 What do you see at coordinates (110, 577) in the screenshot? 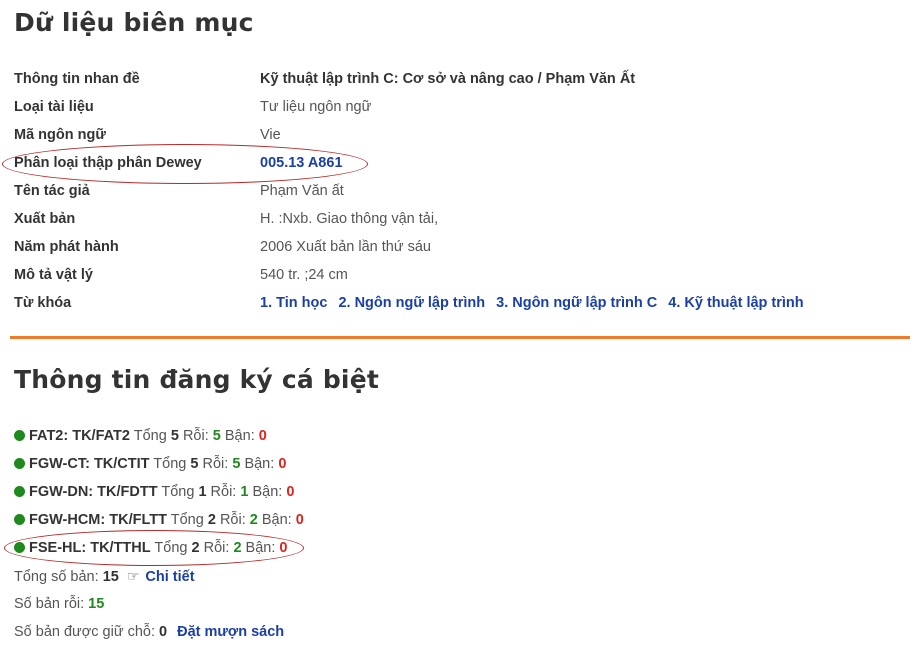
I see `summary-total-value: 15` at bounding box center [110, 577].